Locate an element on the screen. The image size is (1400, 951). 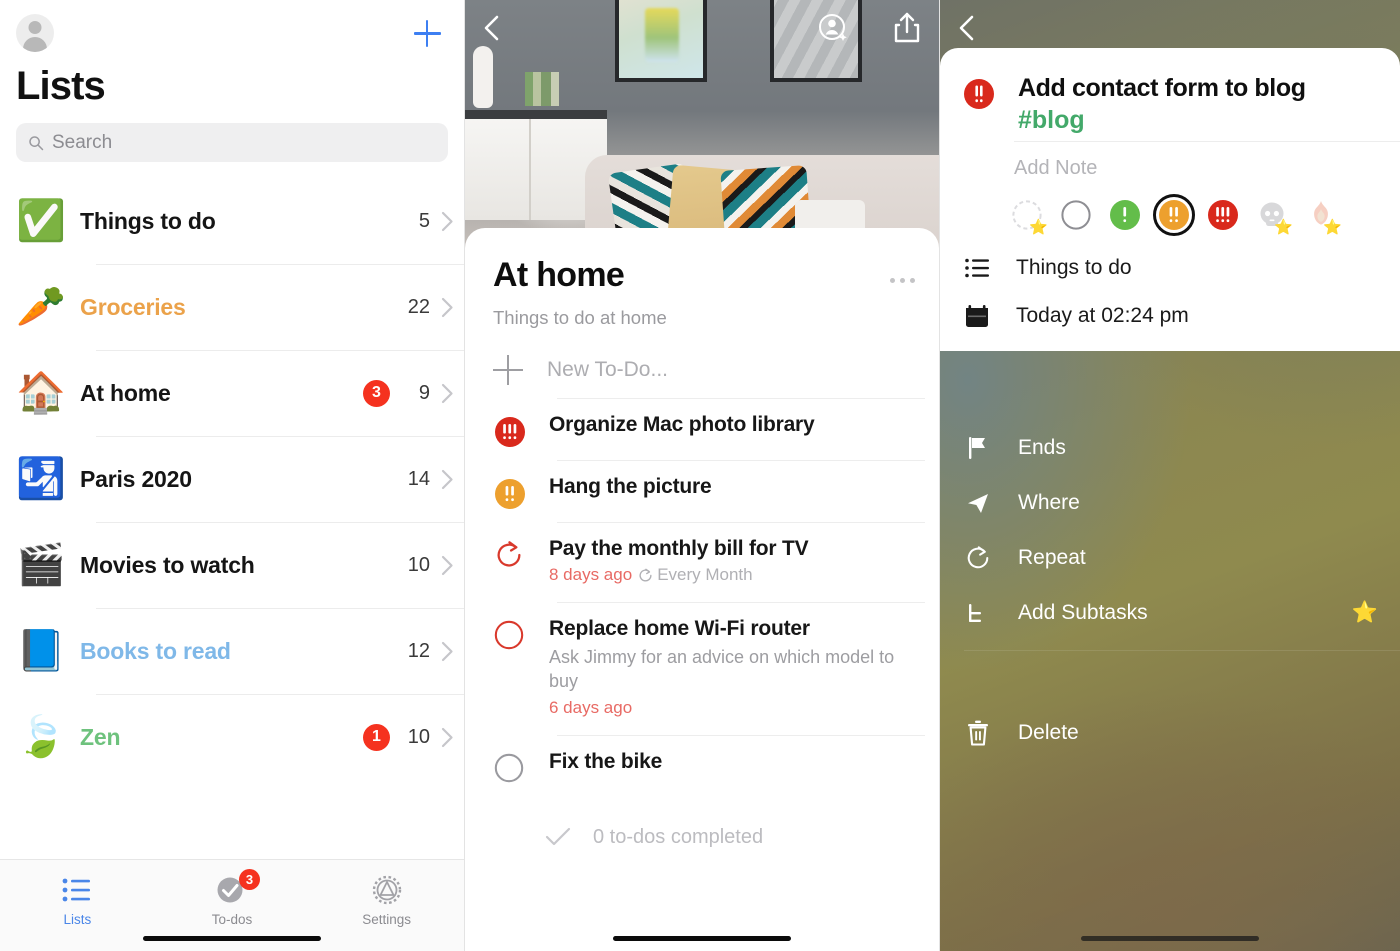
list-item: 🍃 Zen 1 10 is located at coordinates (240, 737).